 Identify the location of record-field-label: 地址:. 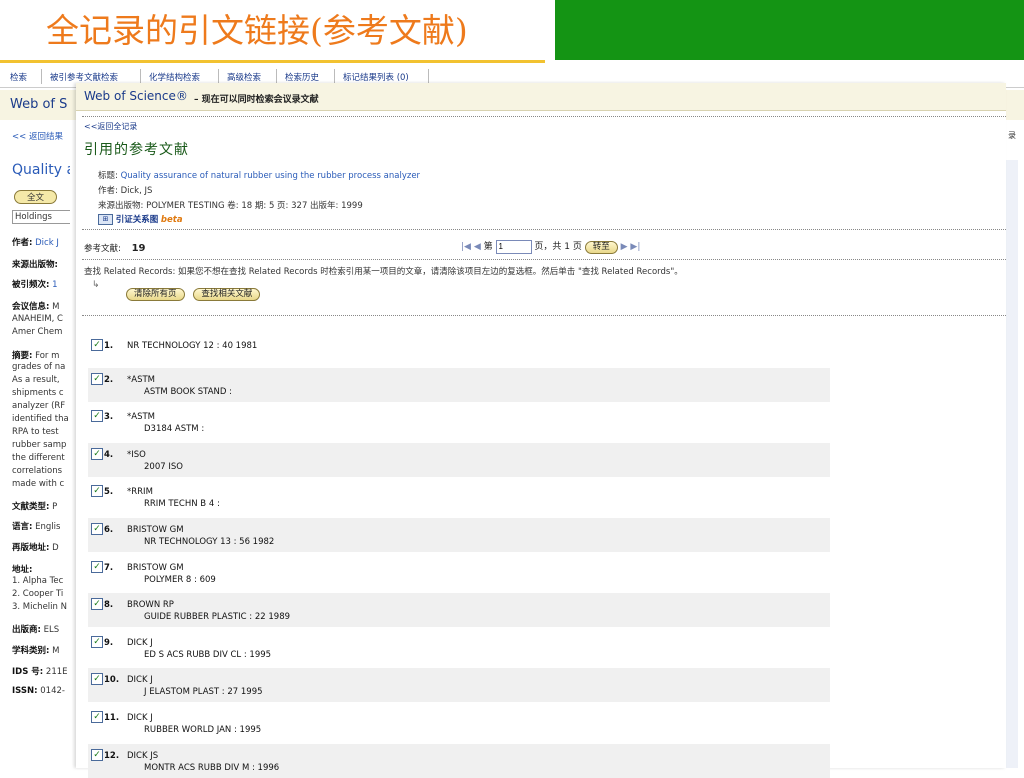
(22, 570).